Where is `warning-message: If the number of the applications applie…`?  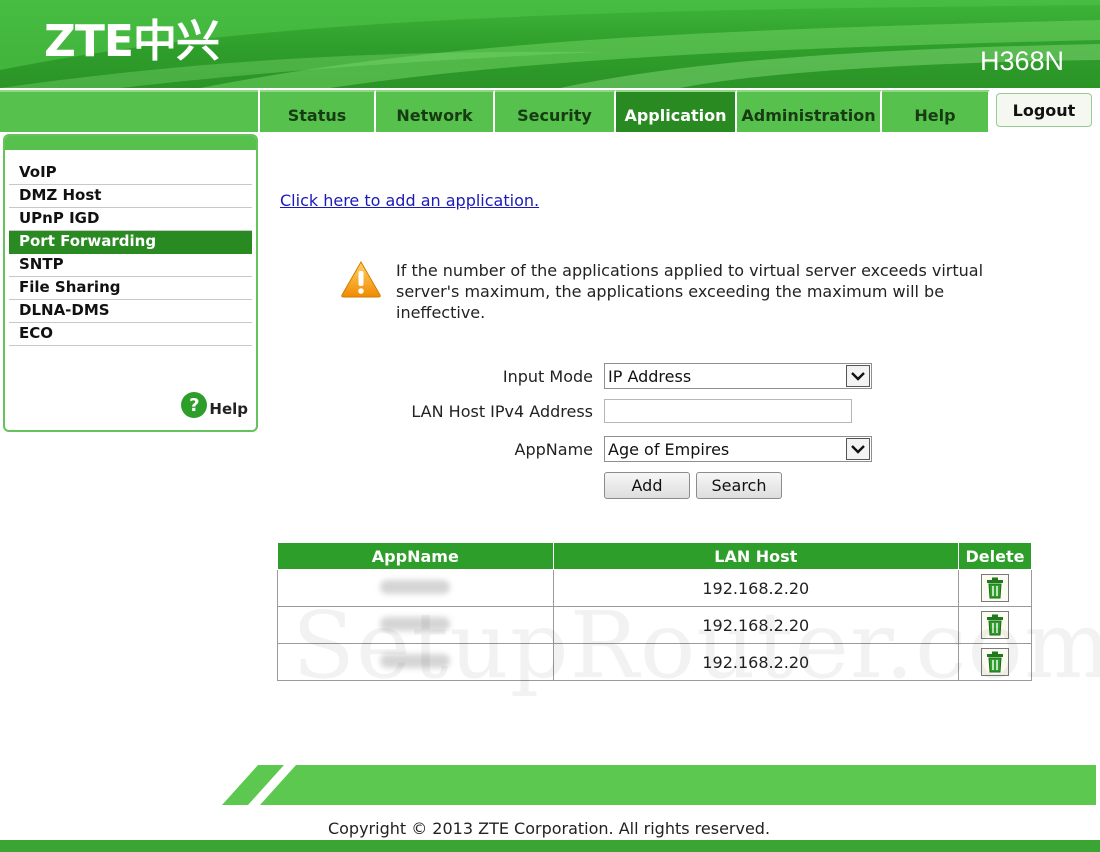
warning-message: If the number of the applications applie… is located at coordinates (663, 291).